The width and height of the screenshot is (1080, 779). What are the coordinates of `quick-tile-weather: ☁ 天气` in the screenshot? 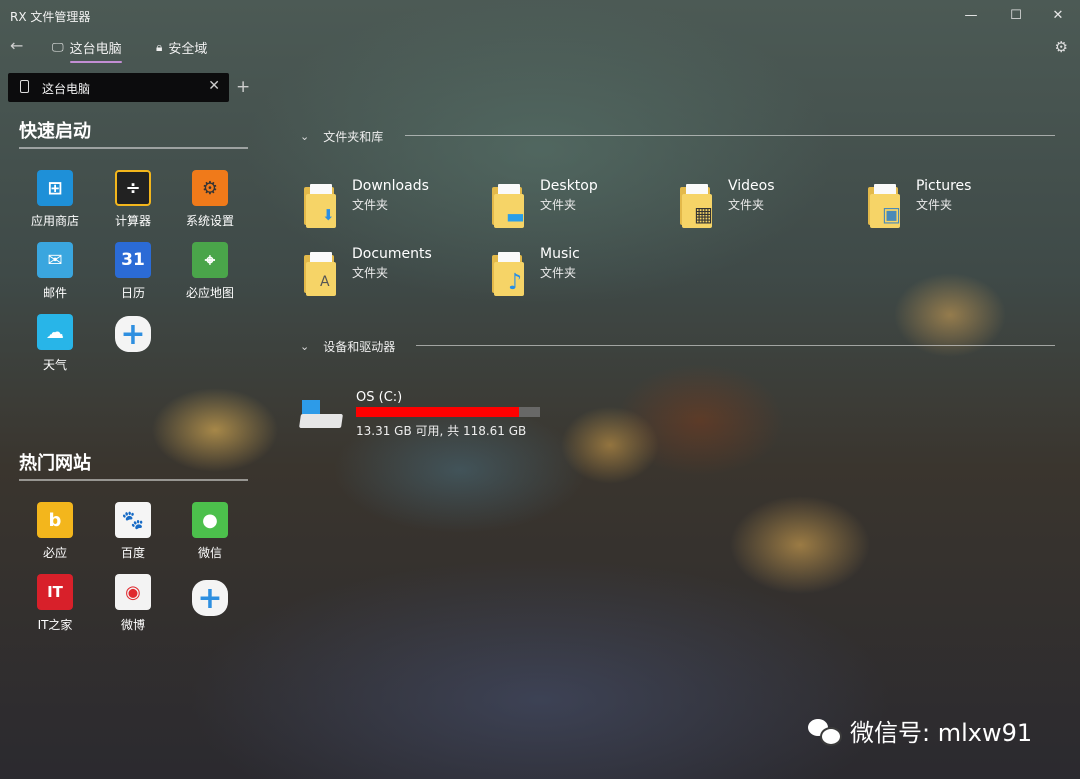 It's located at (55, 343).